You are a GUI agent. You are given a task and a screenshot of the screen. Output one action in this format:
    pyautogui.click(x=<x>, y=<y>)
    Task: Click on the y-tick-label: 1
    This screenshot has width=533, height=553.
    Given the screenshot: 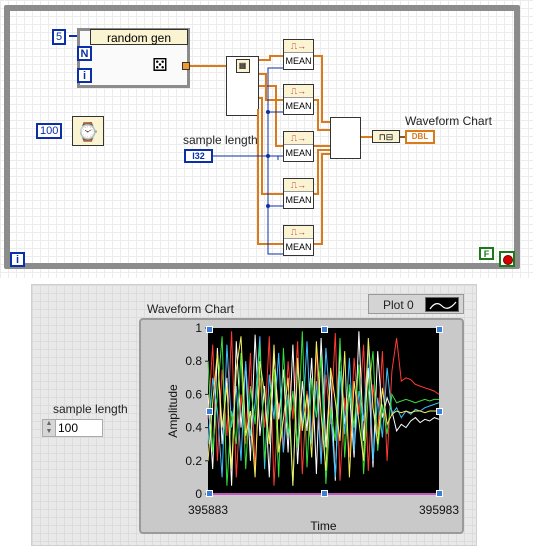 What is the action you would take?
    pyautogui.click(x=198, y=328)
    